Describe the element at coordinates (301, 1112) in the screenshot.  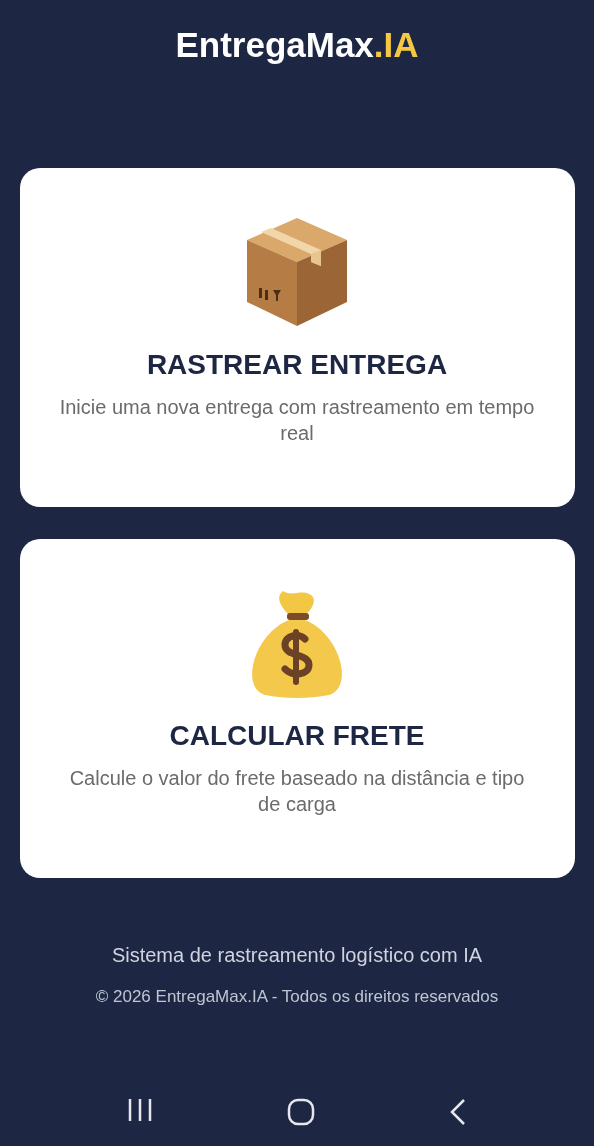
I see `home-icon` at that location.